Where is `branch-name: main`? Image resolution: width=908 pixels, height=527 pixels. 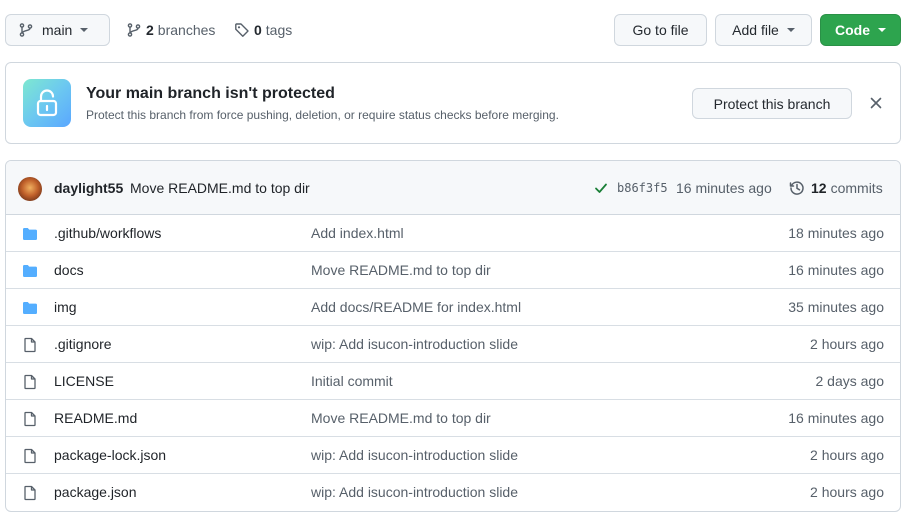
branch-name: main is located at coordinates (57, 30).